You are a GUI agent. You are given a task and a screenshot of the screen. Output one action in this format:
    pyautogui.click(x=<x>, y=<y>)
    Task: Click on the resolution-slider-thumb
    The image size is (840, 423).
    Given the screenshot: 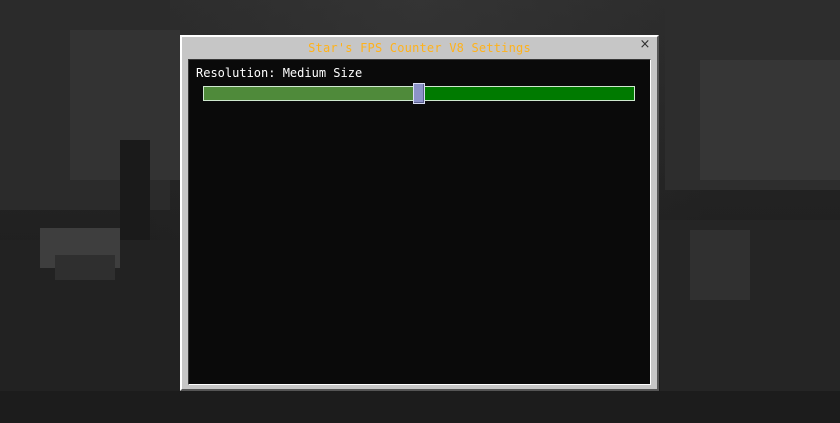 What is the action you would take?
    pyautogui.click(x=419, y=93)
    